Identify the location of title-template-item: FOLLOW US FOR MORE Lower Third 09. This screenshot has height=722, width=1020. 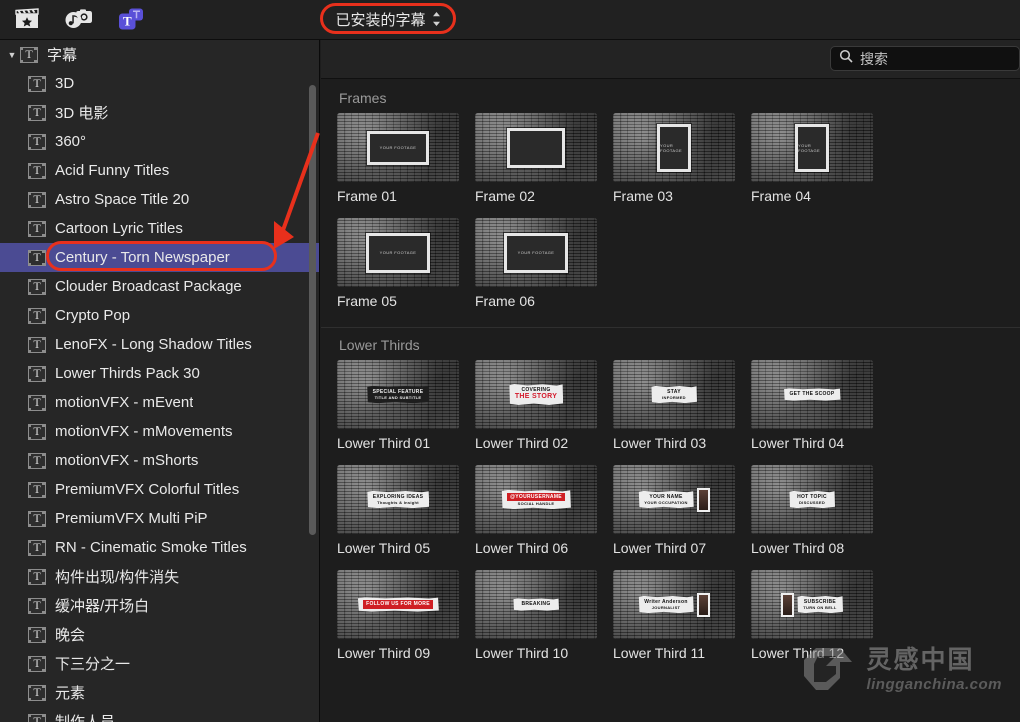
(406, 615).